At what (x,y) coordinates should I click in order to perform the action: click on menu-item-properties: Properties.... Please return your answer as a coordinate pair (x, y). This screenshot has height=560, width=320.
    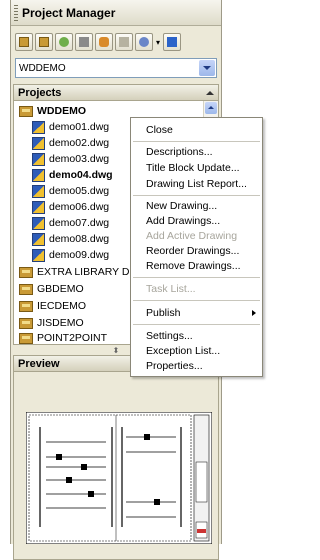
    Looking at the image, I should click on (174, 366).